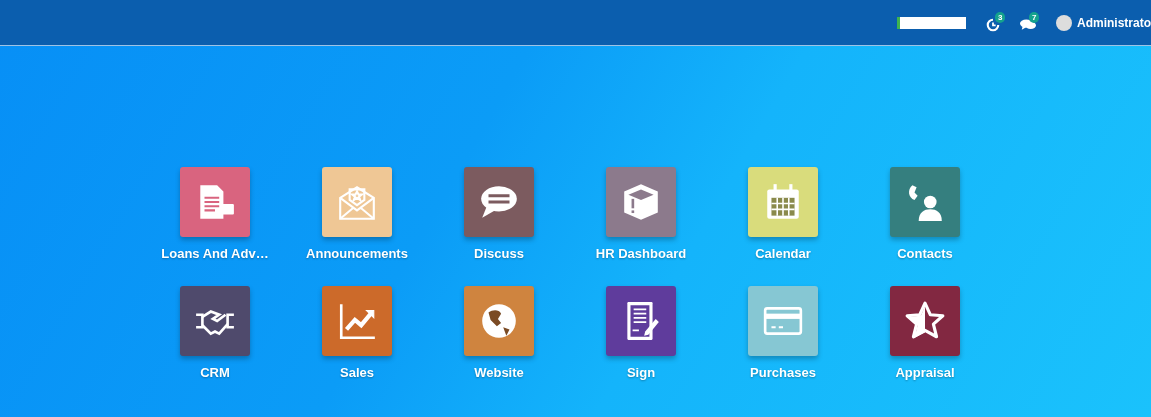 The width and height of the screenshot is (1151, 417). I want to click on app-label: Sign, so click(641, 372).